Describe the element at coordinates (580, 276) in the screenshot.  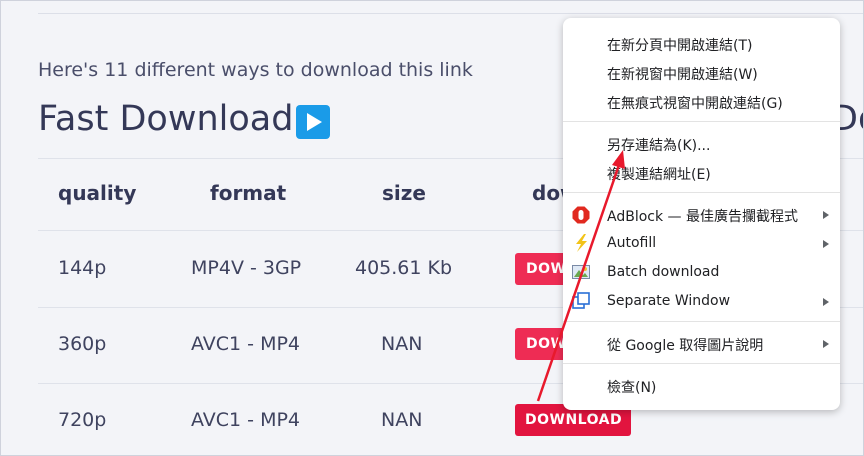
I see `annotation-arrow` at that location.